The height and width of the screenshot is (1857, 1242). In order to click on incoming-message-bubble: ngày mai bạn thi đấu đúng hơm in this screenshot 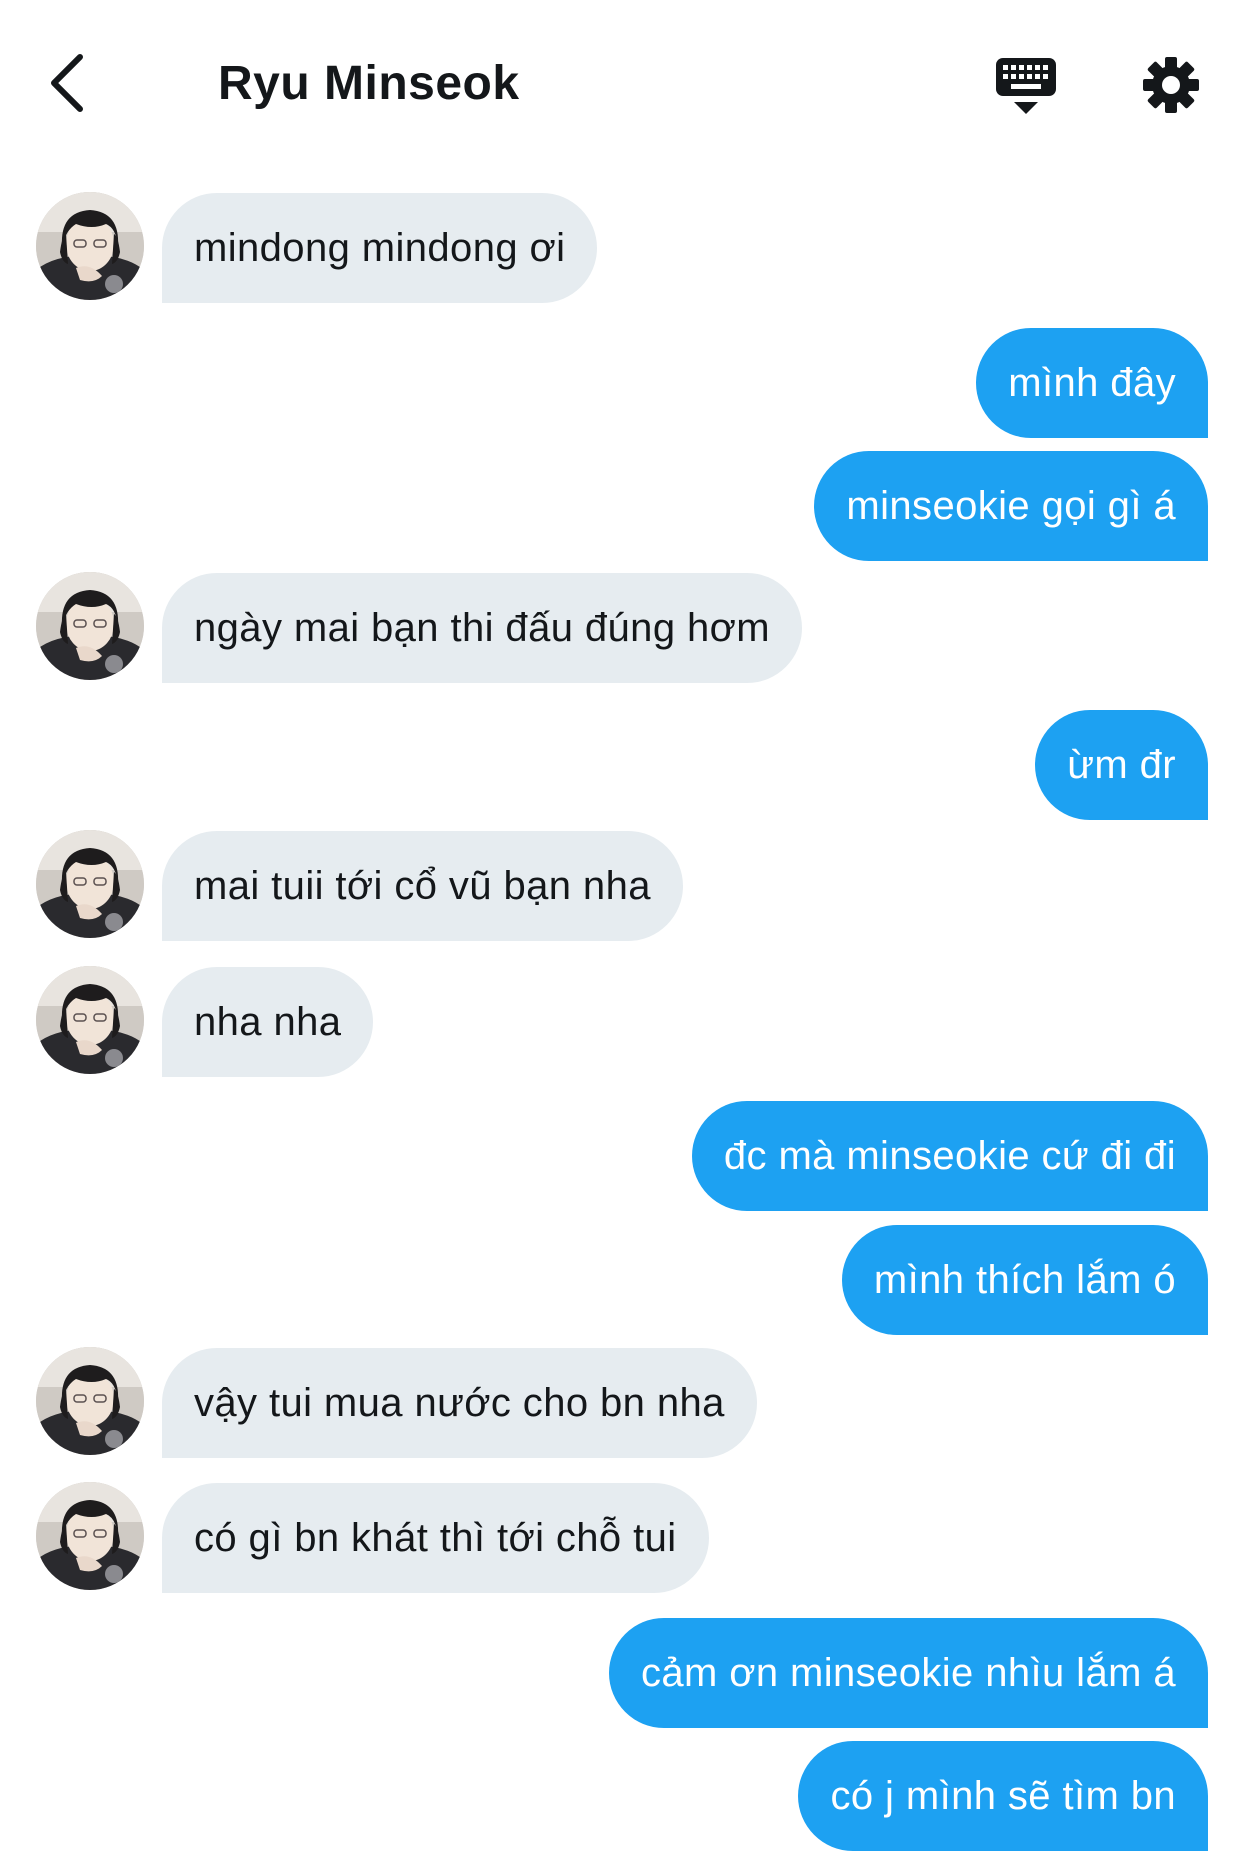, I will do `click(482, 628)`.